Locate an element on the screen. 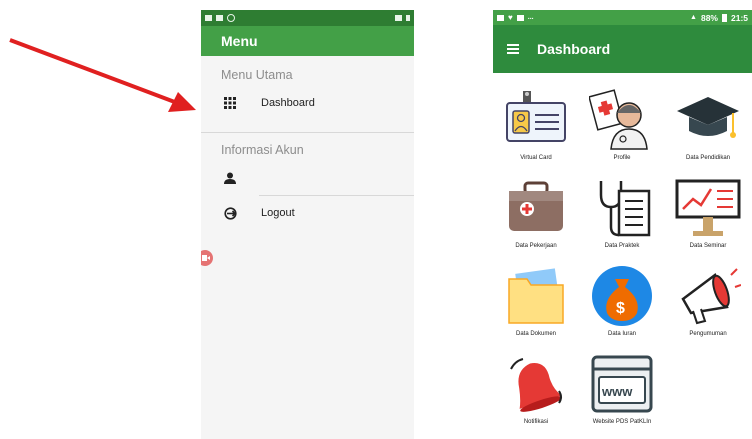 The height and width of the screenshot is (439, 752). video-camera-icon is located at coordinates (206, 258).